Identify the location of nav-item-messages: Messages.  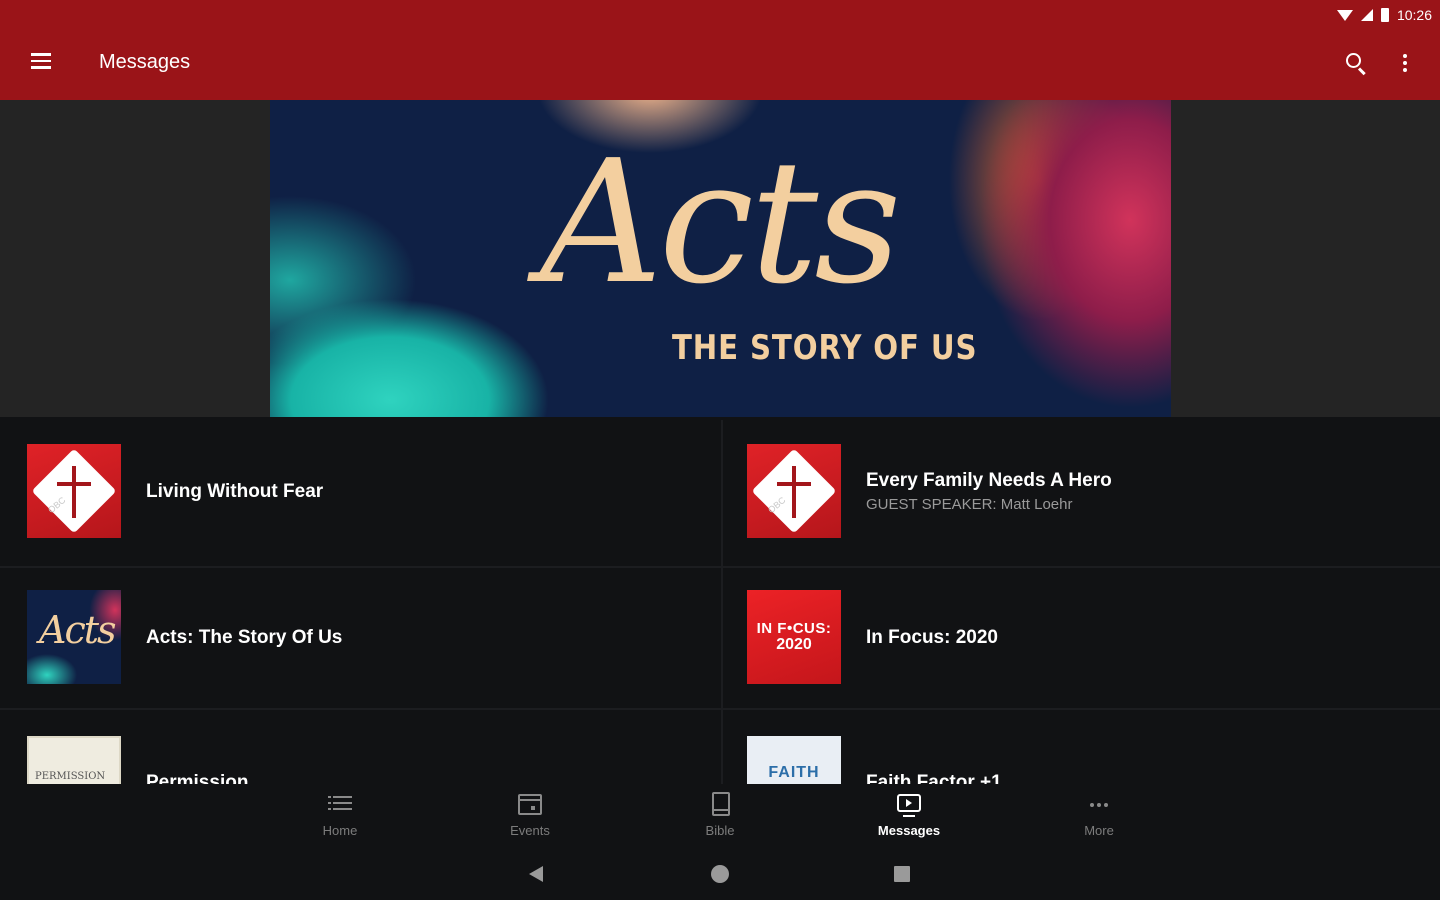
(909, 816).